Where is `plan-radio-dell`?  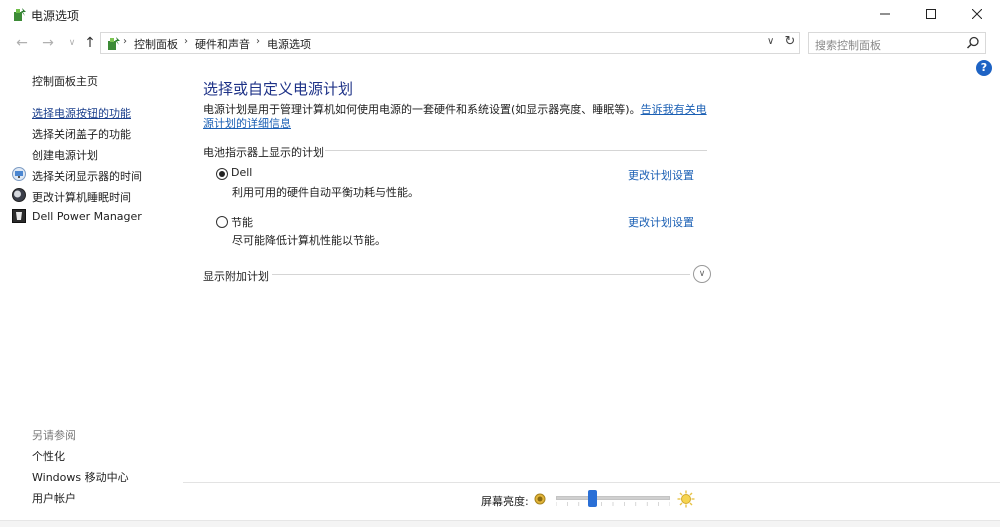
plan-radio-dell is located at coordinates (222, 174).